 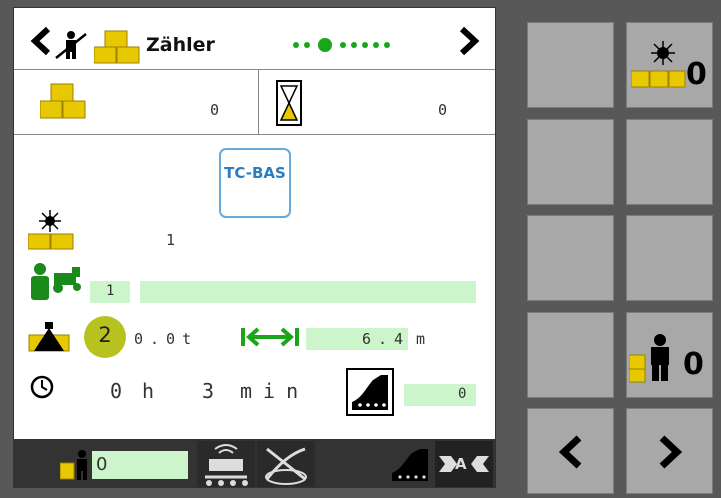 I want to click on chevron-right-icon, so click(x=671, y=452).